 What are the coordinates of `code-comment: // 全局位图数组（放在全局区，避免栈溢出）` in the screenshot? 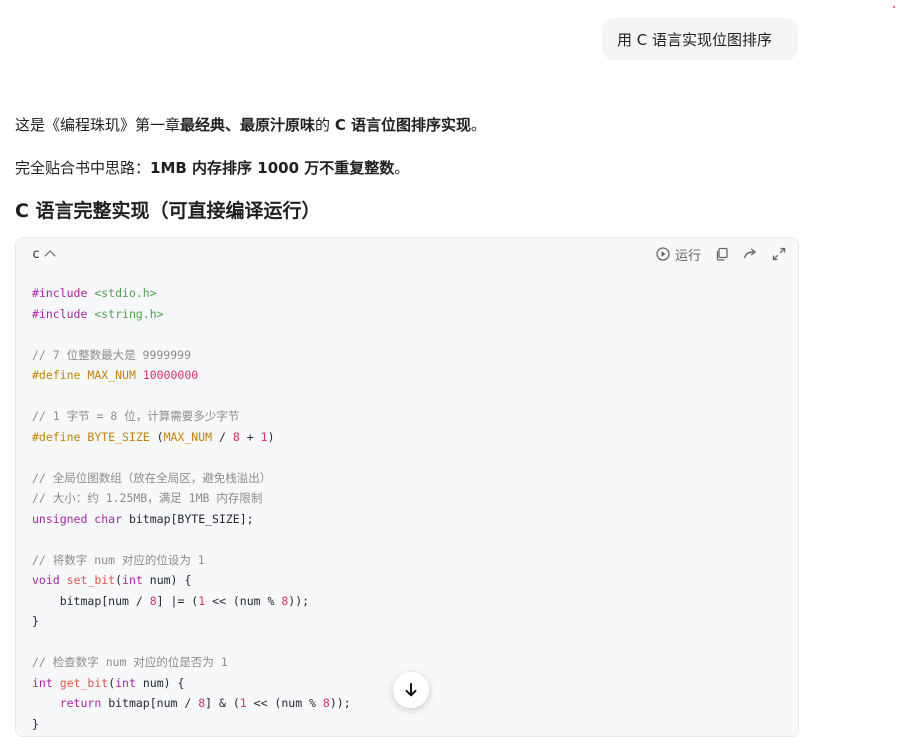 It's located at (152, 477).